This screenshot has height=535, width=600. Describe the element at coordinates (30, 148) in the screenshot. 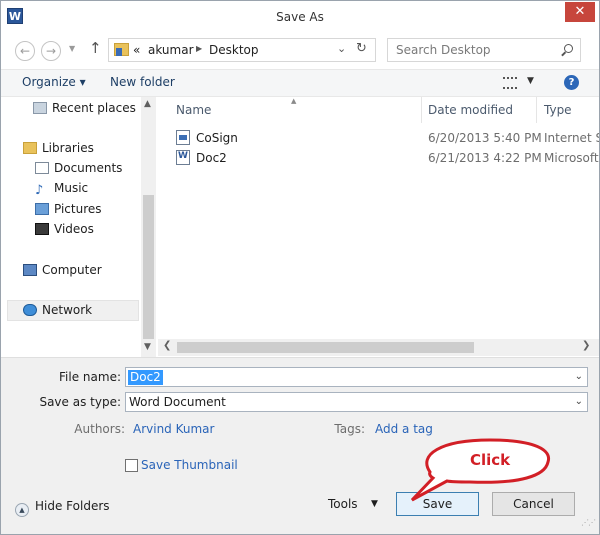

I see `libraries-icon` at that location.